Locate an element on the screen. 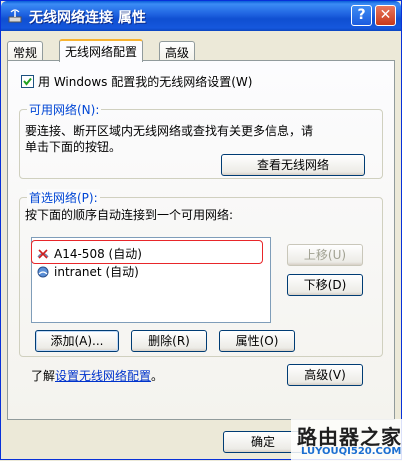 The height and width of the screenshot is (461, 402). network-properties-button: 属性(O) is located at coordinates (257, 341).